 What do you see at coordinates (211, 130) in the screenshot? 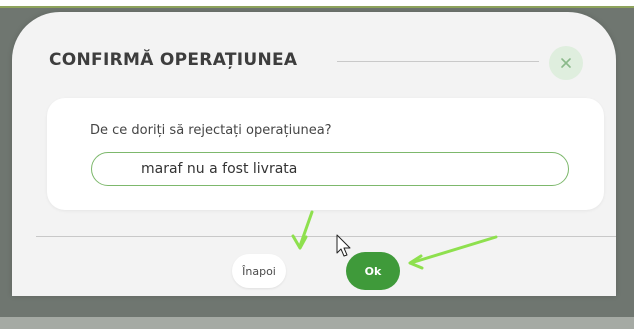
I see `reason-question-label: De ce doriți să rejectați operațiunea?` at bounding box center [211, 130].